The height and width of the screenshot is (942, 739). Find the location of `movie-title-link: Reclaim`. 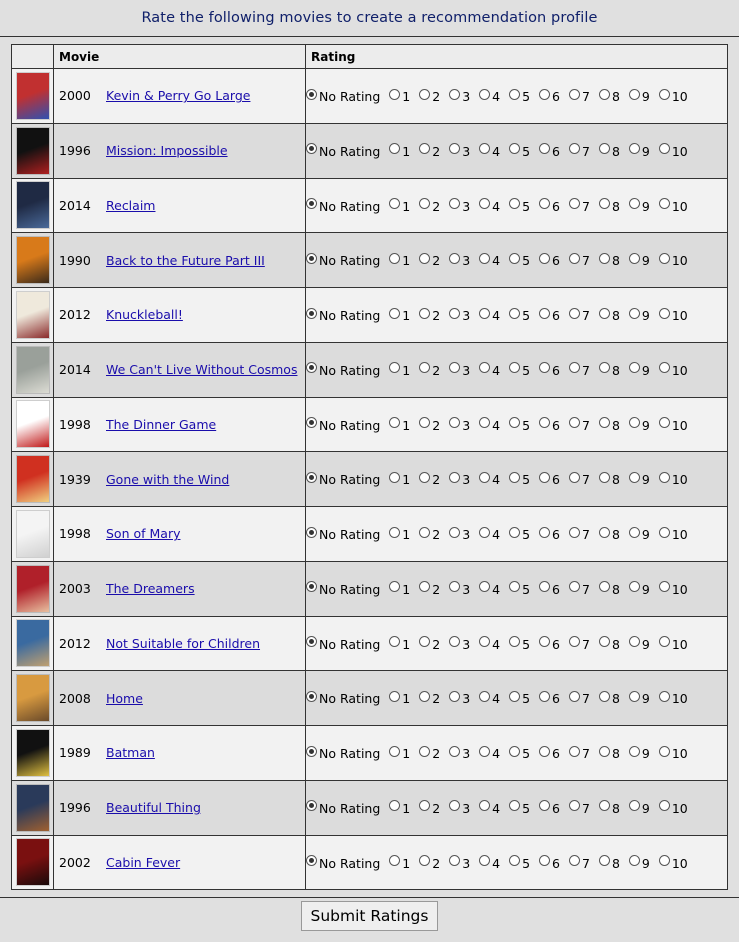

movie-title-link: Reclaim is located at coordinates (130, 205).